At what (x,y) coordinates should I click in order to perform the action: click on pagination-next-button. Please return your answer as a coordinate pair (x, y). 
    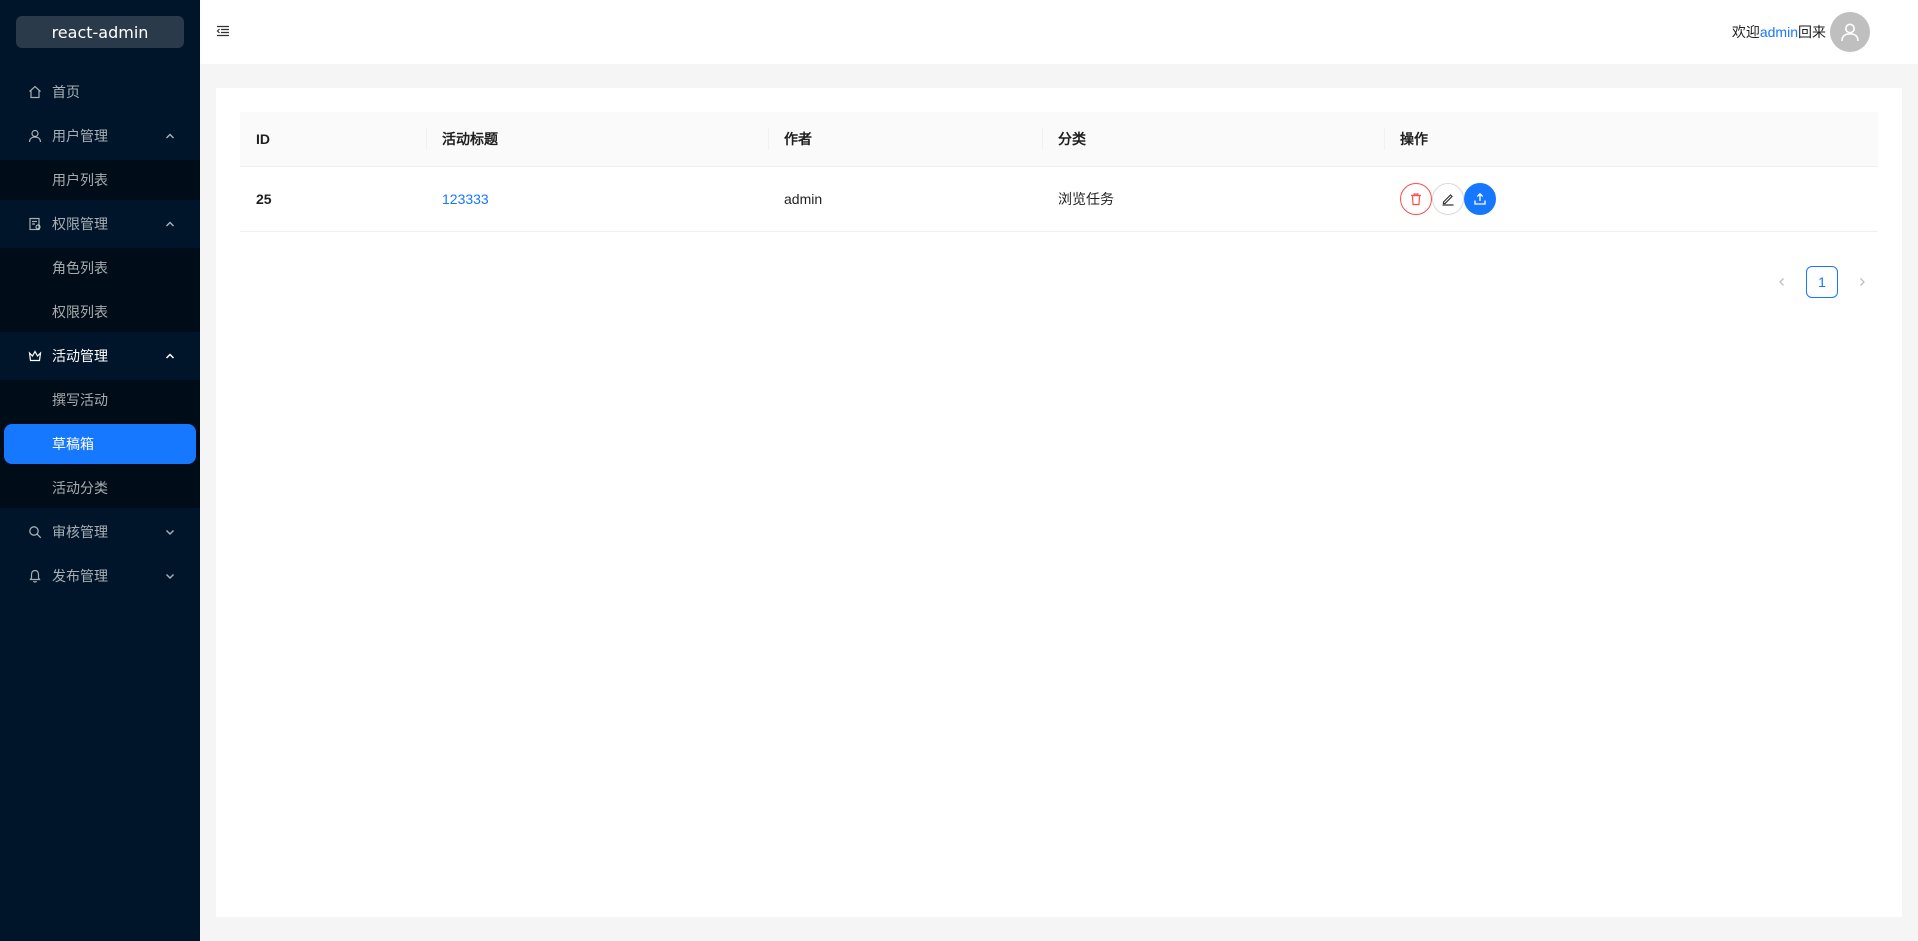
    Looking at the image, I should click on (1862, 282).